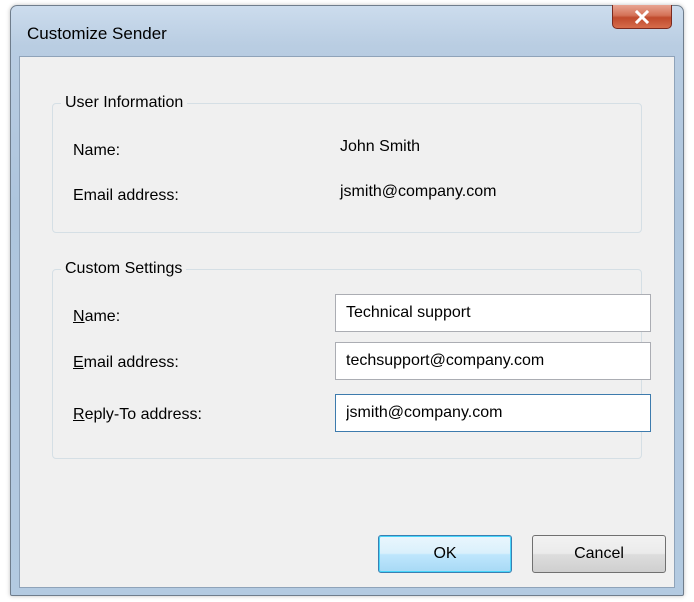  I want to click on custom-email-label: Email address:, so click(126, 362).